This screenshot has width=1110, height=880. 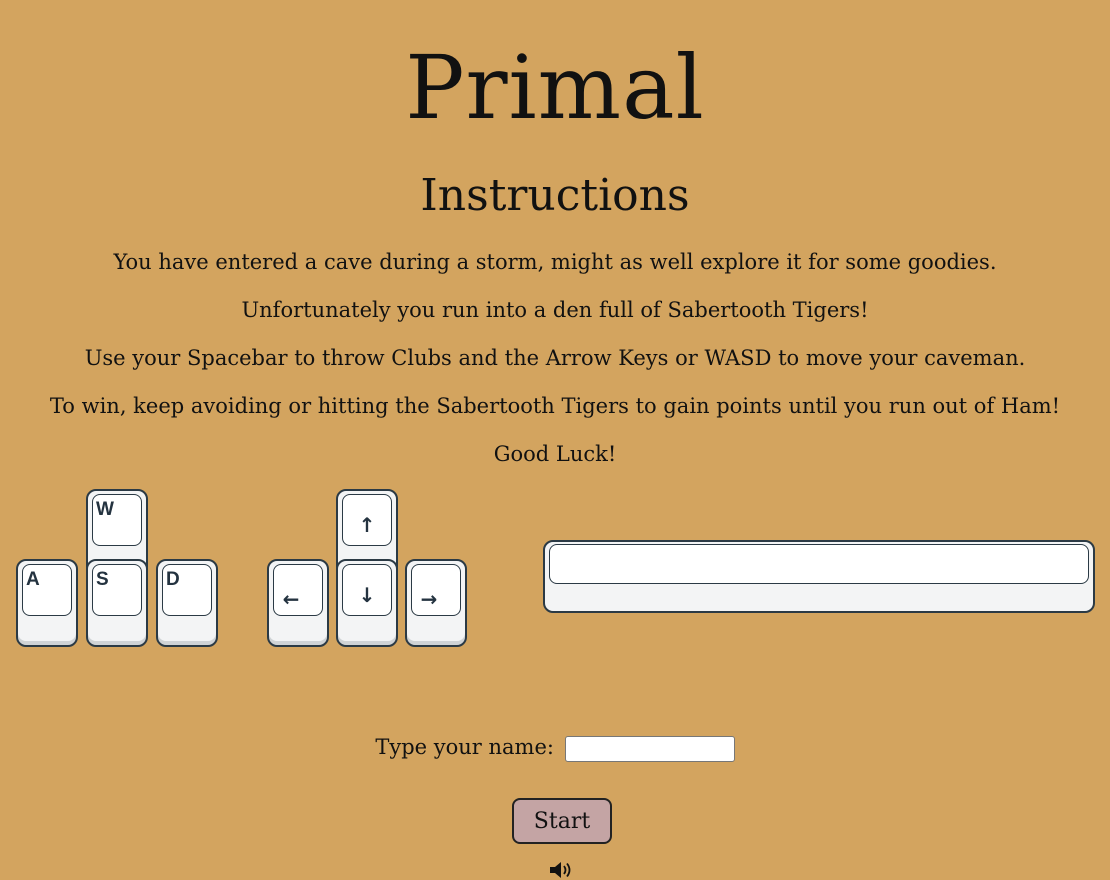 I want to click on key-s-label: S, so click(x=102, y=579).